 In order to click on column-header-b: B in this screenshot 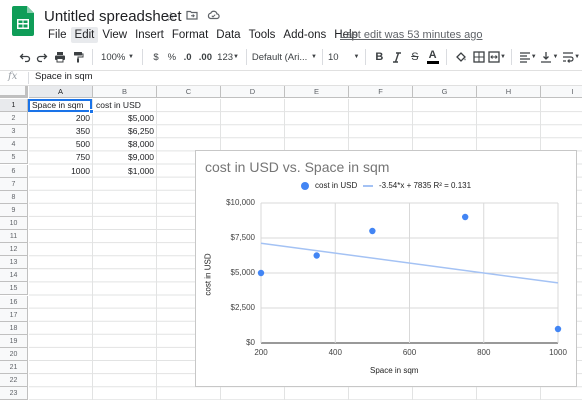, I will do `click(125, 92)`.